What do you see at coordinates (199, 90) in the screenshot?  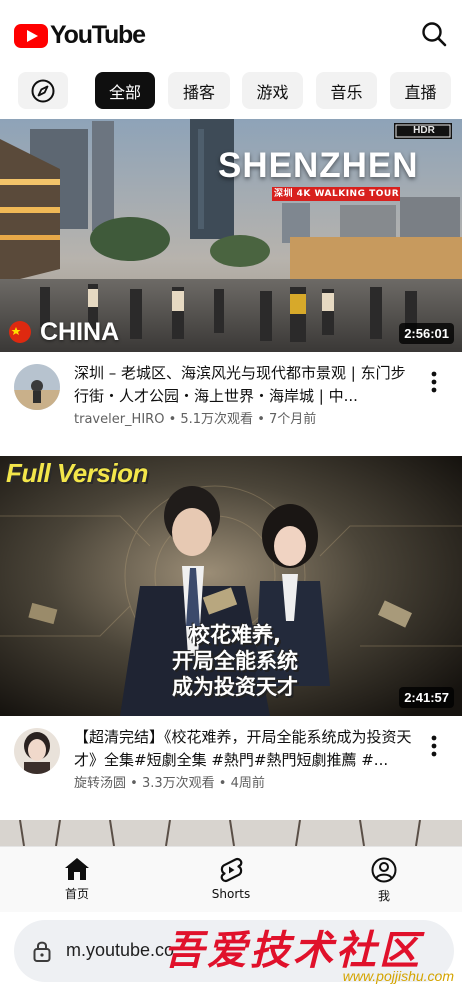 I see `chip-podcasts: 播客` at bounding box center [199, 90].